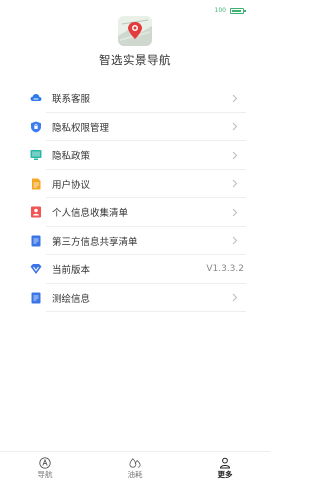  Describe the element at coordinates (36, 127) in the screenshot. I see `shield-icon` at that location.